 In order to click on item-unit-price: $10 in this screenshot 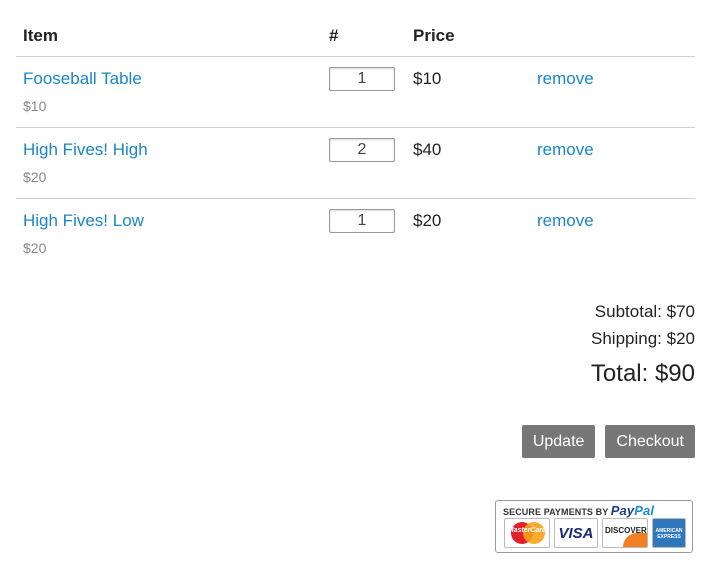, I will do `click(35, 106)`.